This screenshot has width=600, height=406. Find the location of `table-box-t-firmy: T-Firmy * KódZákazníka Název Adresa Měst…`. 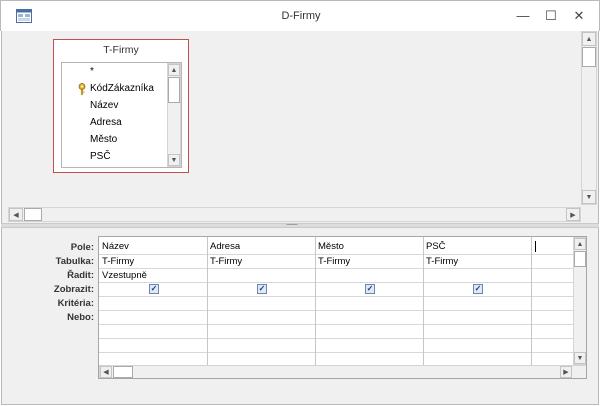

table-box-t-firmy: T-Firmy * KódZákazníka Název Adresa Měst… is located at coordinates (121, 106).